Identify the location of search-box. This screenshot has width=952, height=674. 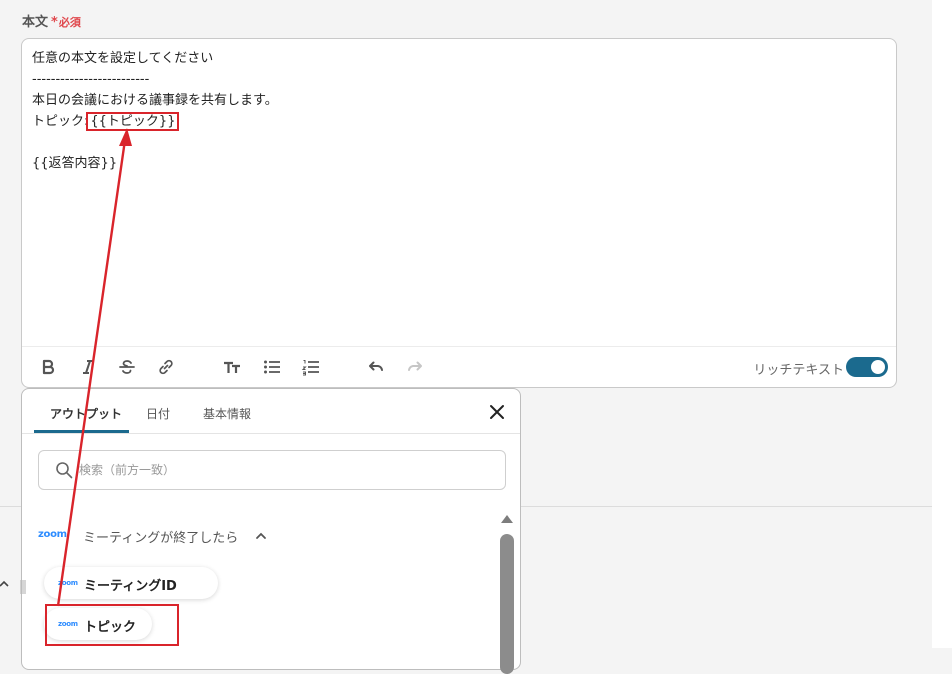
(272, 470).